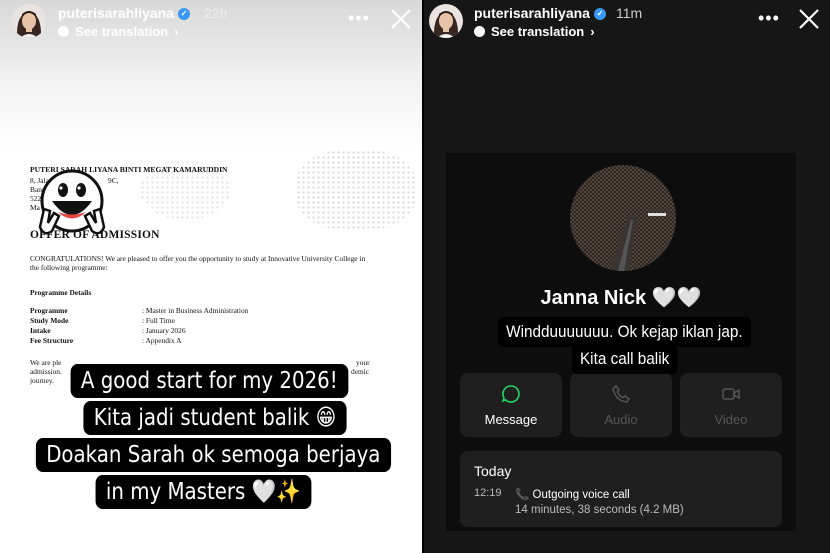 This screenshot has height=553, width=830. I want to click on call-duration: 14 minutes, 38 seconds (4.2 MB), so click(599, 510).